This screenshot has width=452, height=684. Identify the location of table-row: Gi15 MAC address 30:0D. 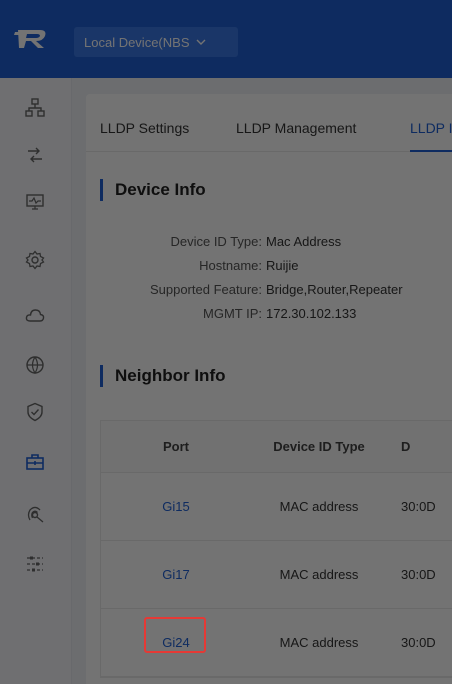
(276, 507).